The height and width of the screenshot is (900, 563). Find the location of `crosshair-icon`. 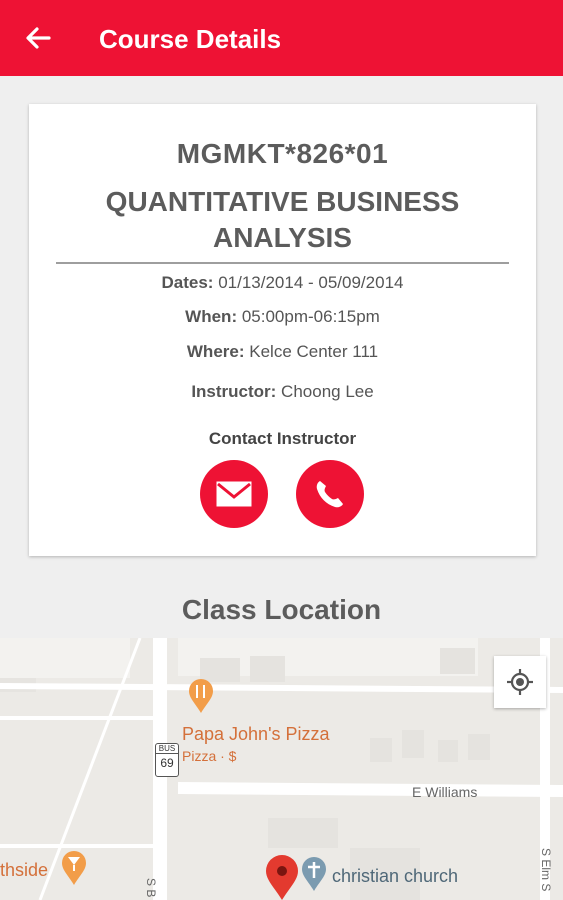

crosshair-icon is located at coordinates (520, 682).